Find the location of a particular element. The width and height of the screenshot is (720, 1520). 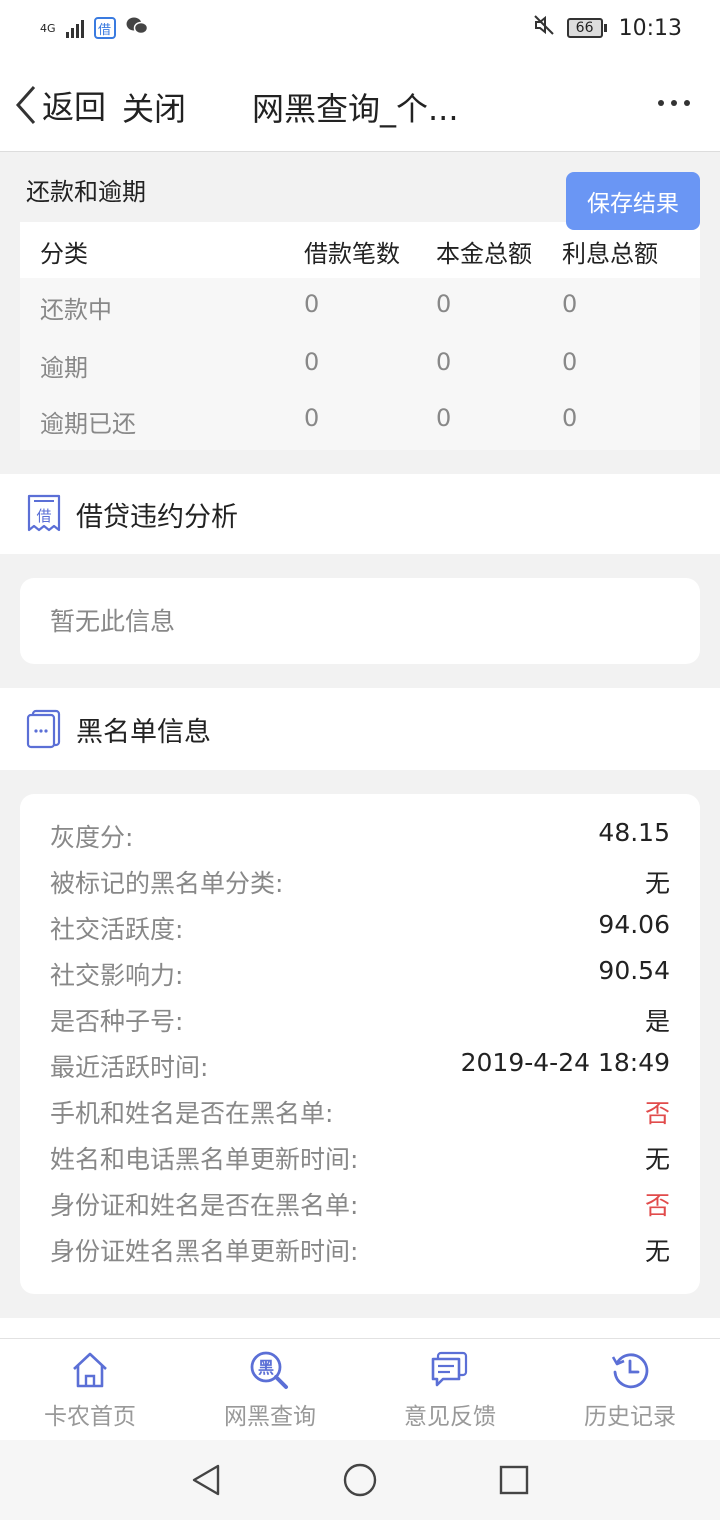

table-cell: 逾期已还 is located at coordinates (88, 424).